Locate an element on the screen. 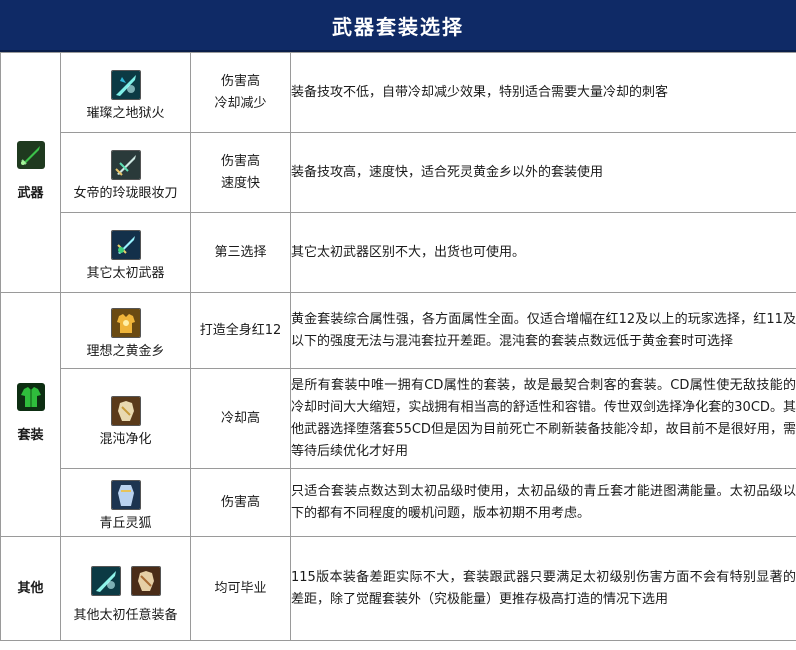 The height and width of the screenshot is (650, 796). description-cell: 装备技攻不低，自带冷却减少效果，特别适合需要大量冷却的刺客 is located at coordinates (543, 92).